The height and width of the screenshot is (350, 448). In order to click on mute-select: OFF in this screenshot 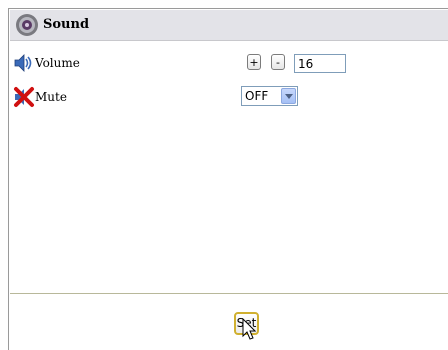, I will do `click(269, 96)`.